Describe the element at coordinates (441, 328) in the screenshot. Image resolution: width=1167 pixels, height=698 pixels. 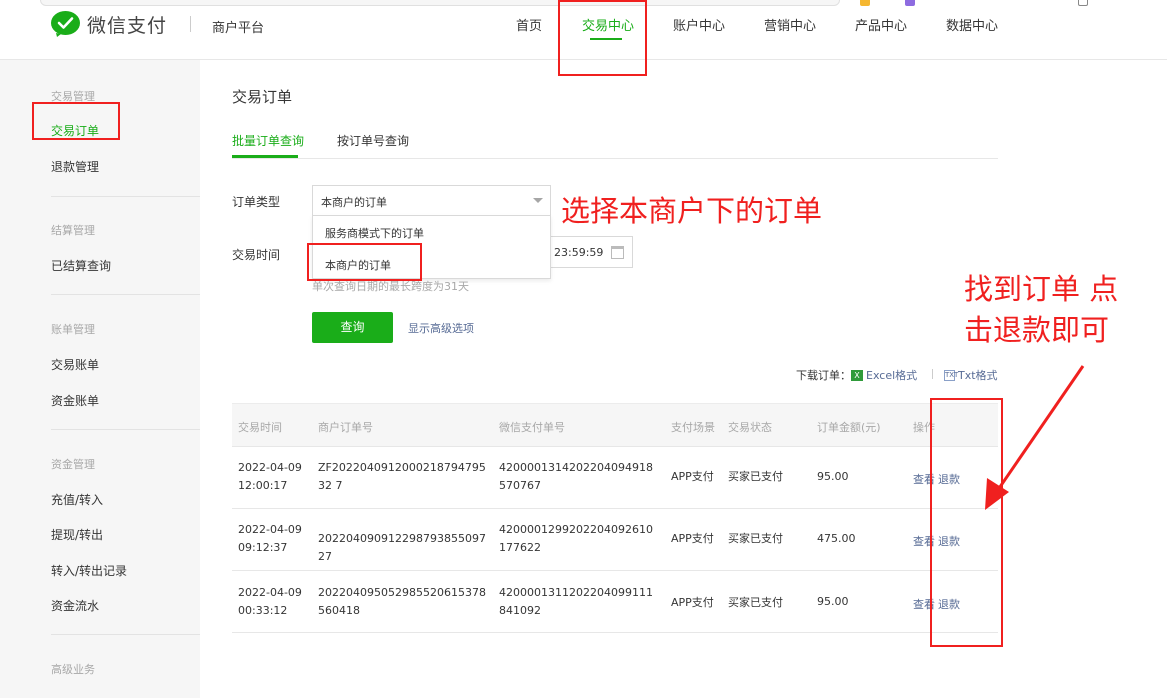
I see `advanced-options-link: 显示高级选项` at that location.